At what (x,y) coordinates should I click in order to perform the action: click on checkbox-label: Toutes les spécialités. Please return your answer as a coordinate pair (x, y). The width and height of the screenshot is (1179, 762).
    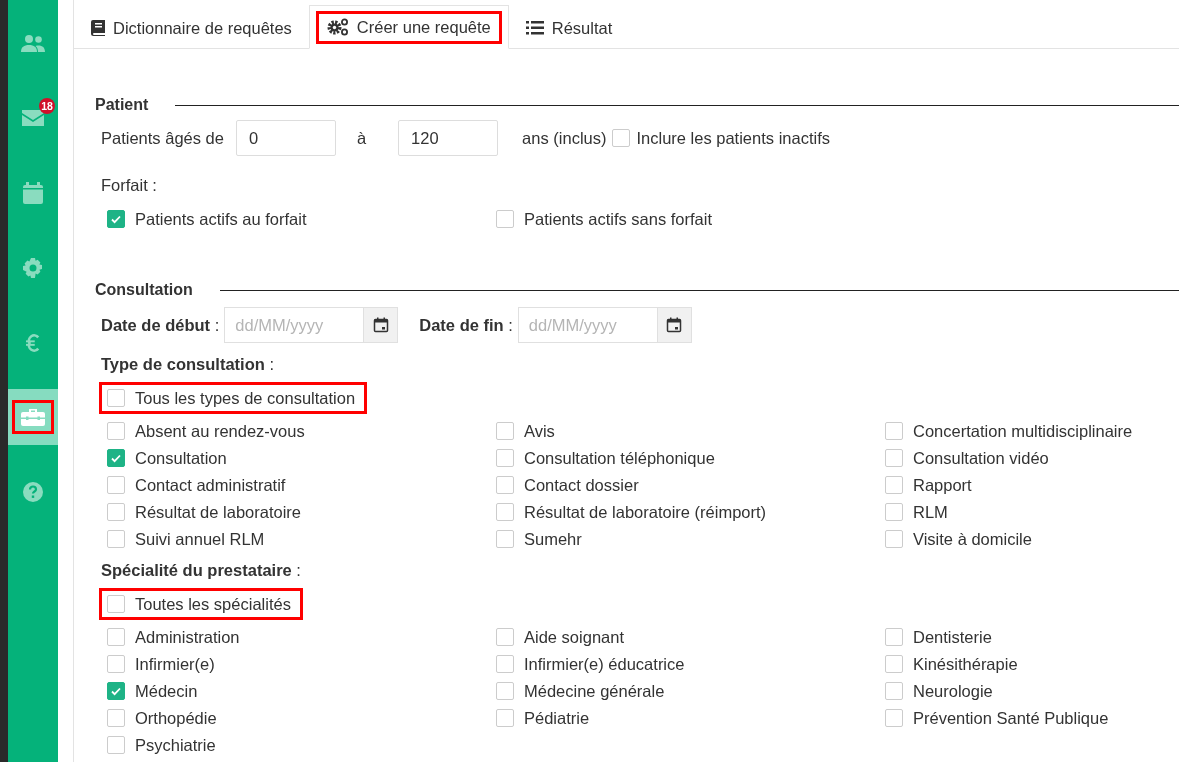
    Looking at the image, I should click on (213, 604).